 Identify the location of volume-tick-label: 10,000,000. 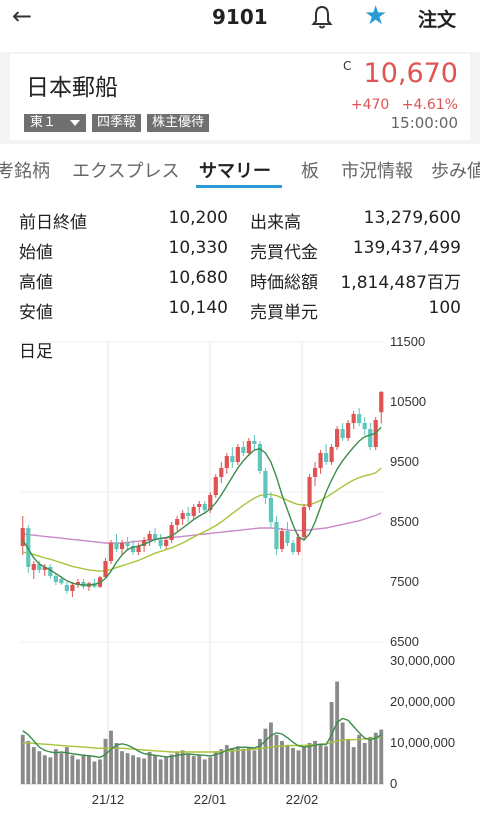
(422, 742).